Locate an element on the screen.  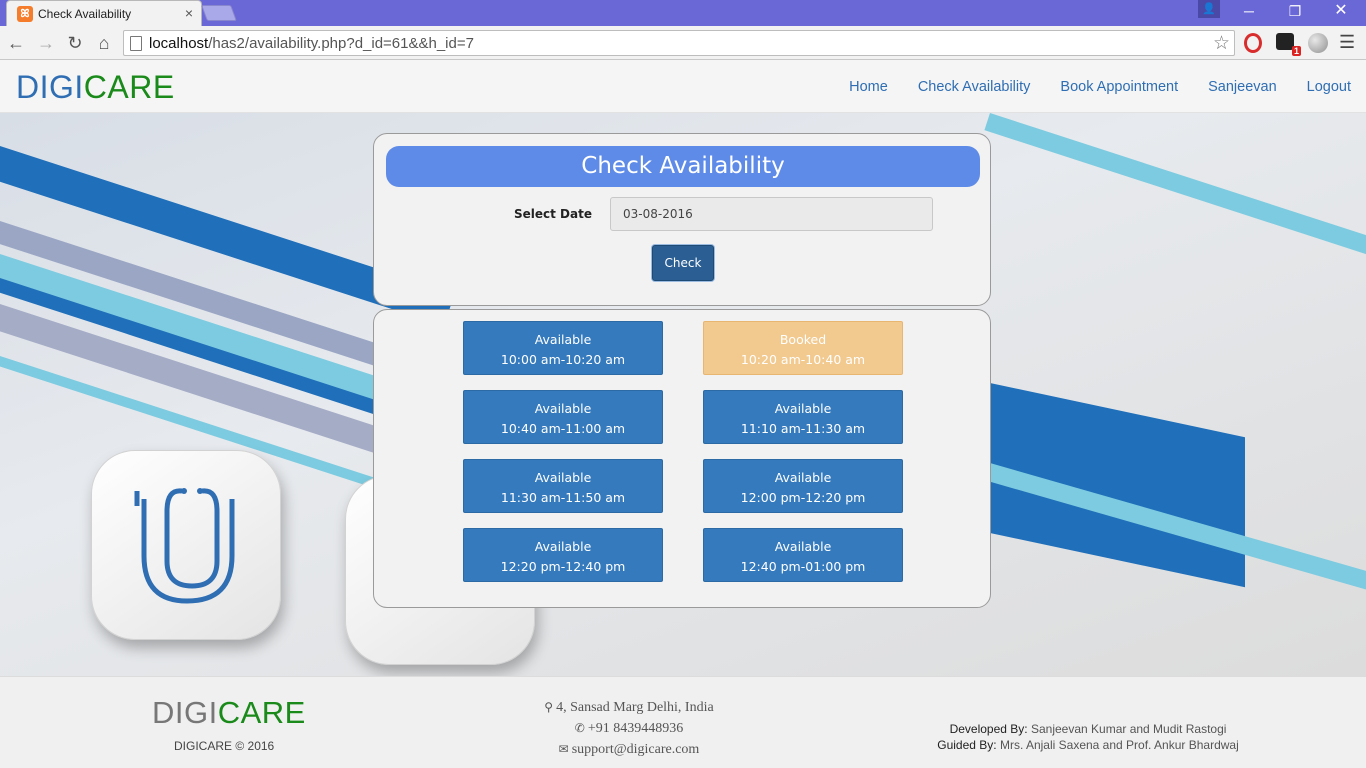
footer-address: 4, Sansad Marg Delhi, India is located at coordinates (635, 707).